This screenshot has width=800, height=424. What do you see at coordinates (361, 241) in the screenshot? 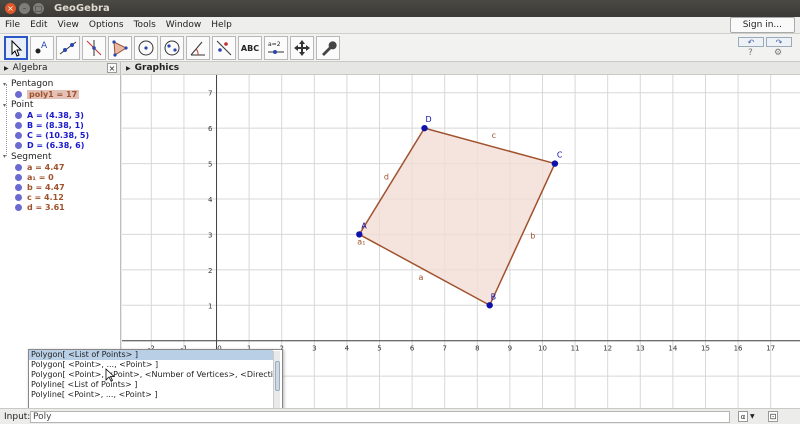
I see `segment-label-a1: a₁` at bounding box center [361, 241].